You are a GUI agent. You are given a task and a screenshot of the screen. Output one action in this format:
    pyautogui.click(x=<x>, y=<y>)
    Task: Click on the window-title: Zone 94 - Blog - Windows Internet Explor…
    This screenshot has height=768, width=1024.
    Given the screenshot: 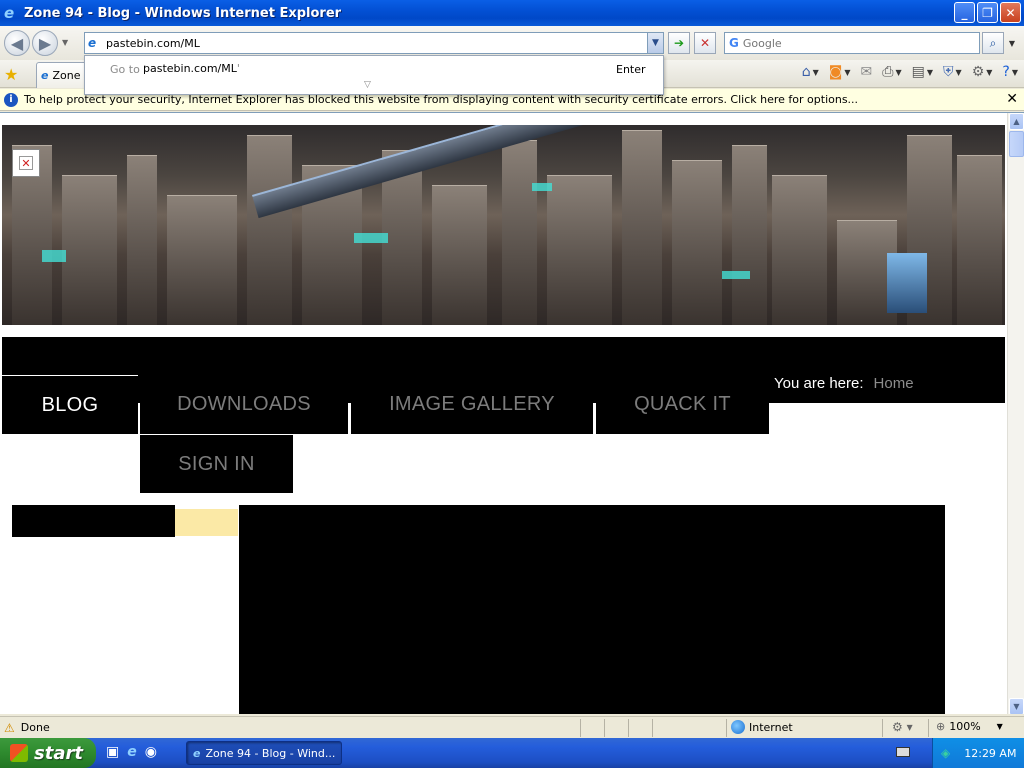 What is the action you would take?
    pyautogui.click(x=183, y=13)
    